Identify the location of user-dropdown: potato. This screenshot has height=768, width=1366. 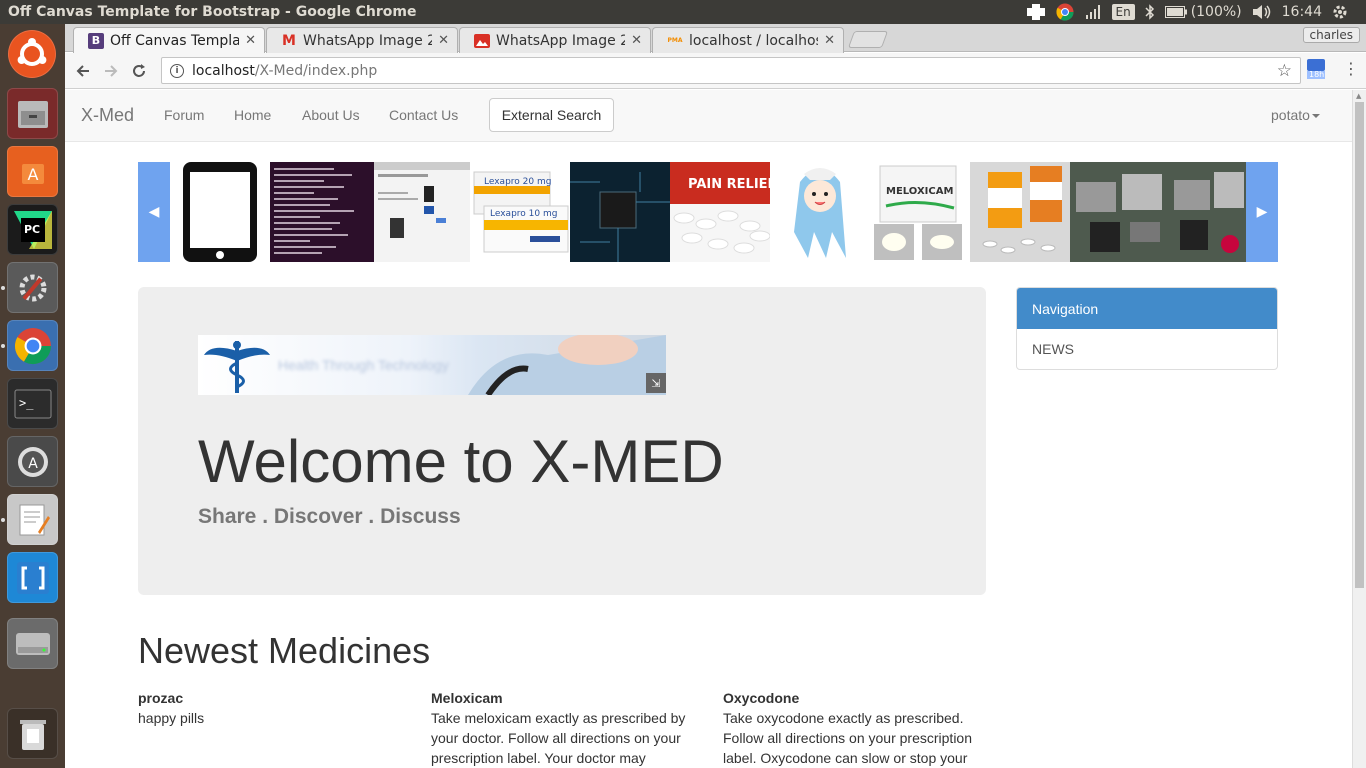
(1295, 115).